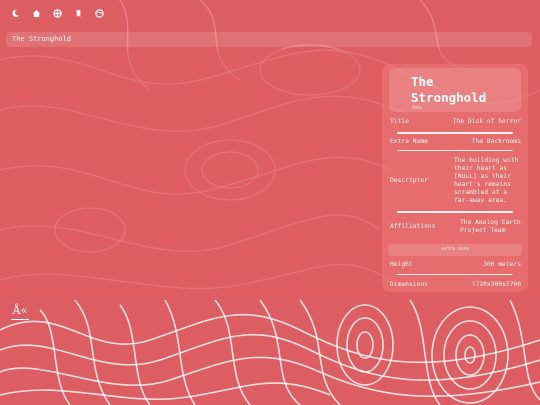 The height and width of the screenshot is (405, 540). What do you see at coordinates (401, 264) in the screenshot?
I see `infobox-label: Height` at bounding box center [401, 264].